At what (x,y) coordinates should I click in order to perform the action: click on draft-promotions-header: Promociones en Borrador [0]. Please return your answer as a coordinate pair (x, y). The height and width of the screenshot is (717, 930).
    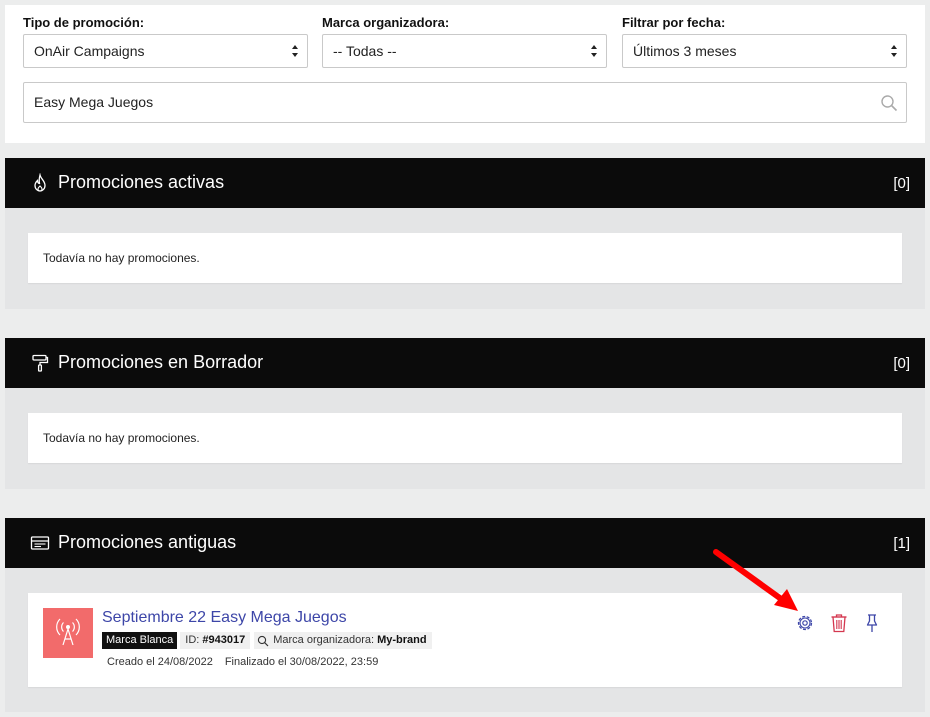
    Looking at the image, I should click on (465, 363).